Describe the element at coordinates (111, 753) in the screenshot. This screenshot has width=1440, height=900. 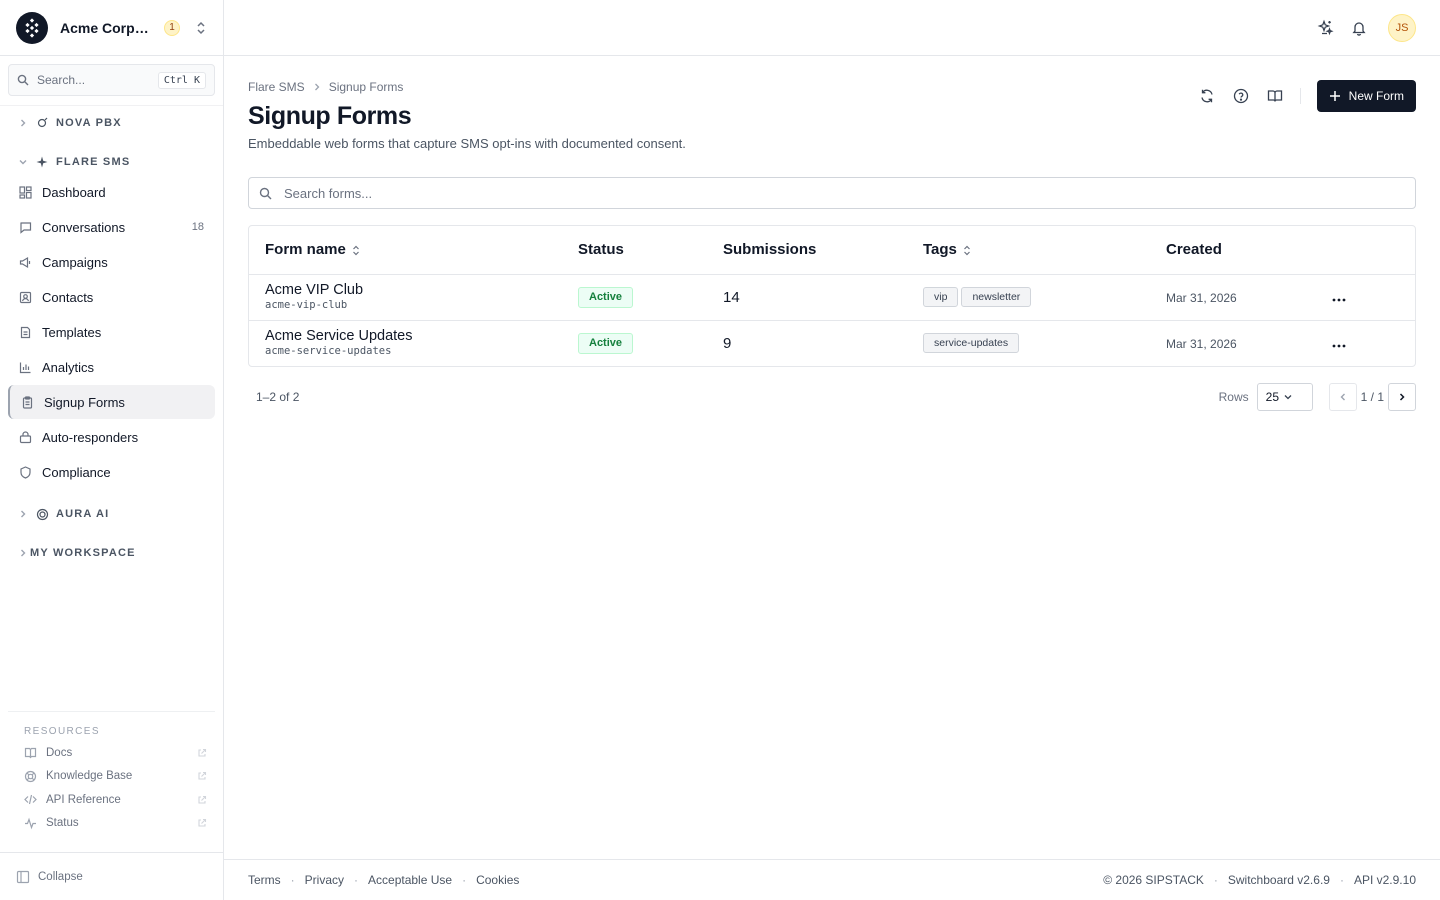
I see `resource-docs: Docs` at that location.